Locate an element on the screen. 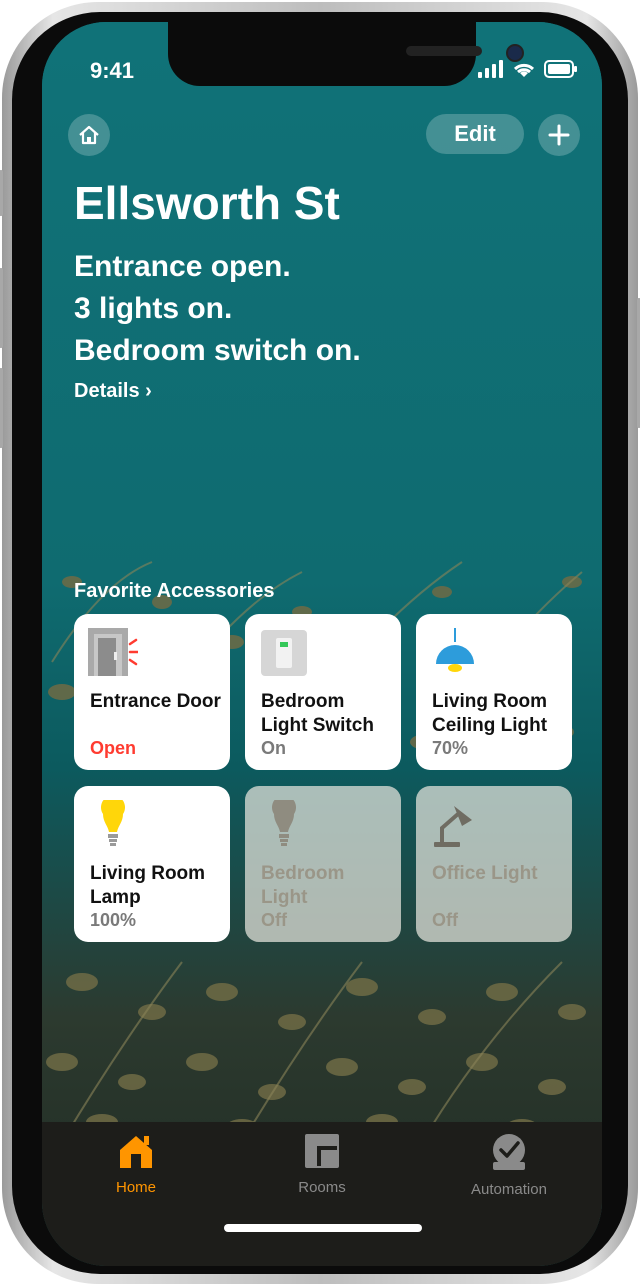  home-title: Ellsworth St is located at coordinates (207, 203).